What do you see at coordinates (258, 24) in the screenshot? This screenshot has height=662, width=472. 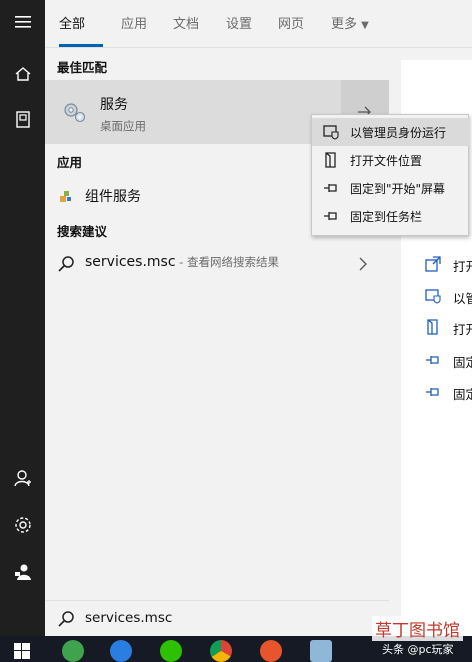 I see `search-scope-tabs: 全部 应用 文档 设置 网页 更多 ▼` at bounding box center [258, 24].